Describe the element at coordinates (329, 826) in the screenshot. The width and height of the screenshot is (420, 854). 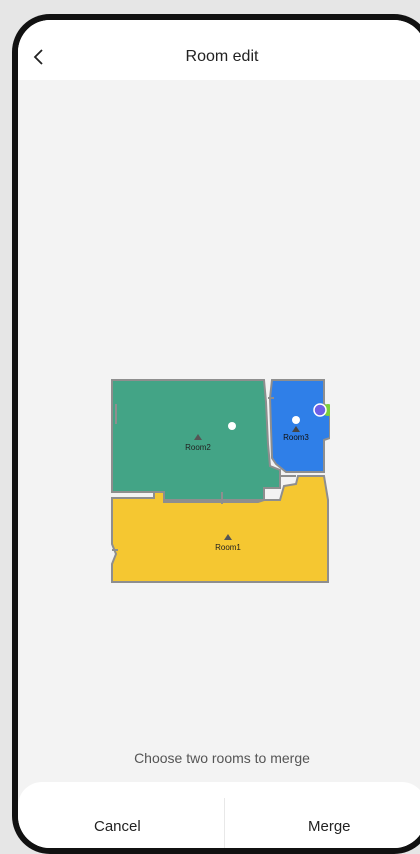
I see `merge-button: Merge` at that location.